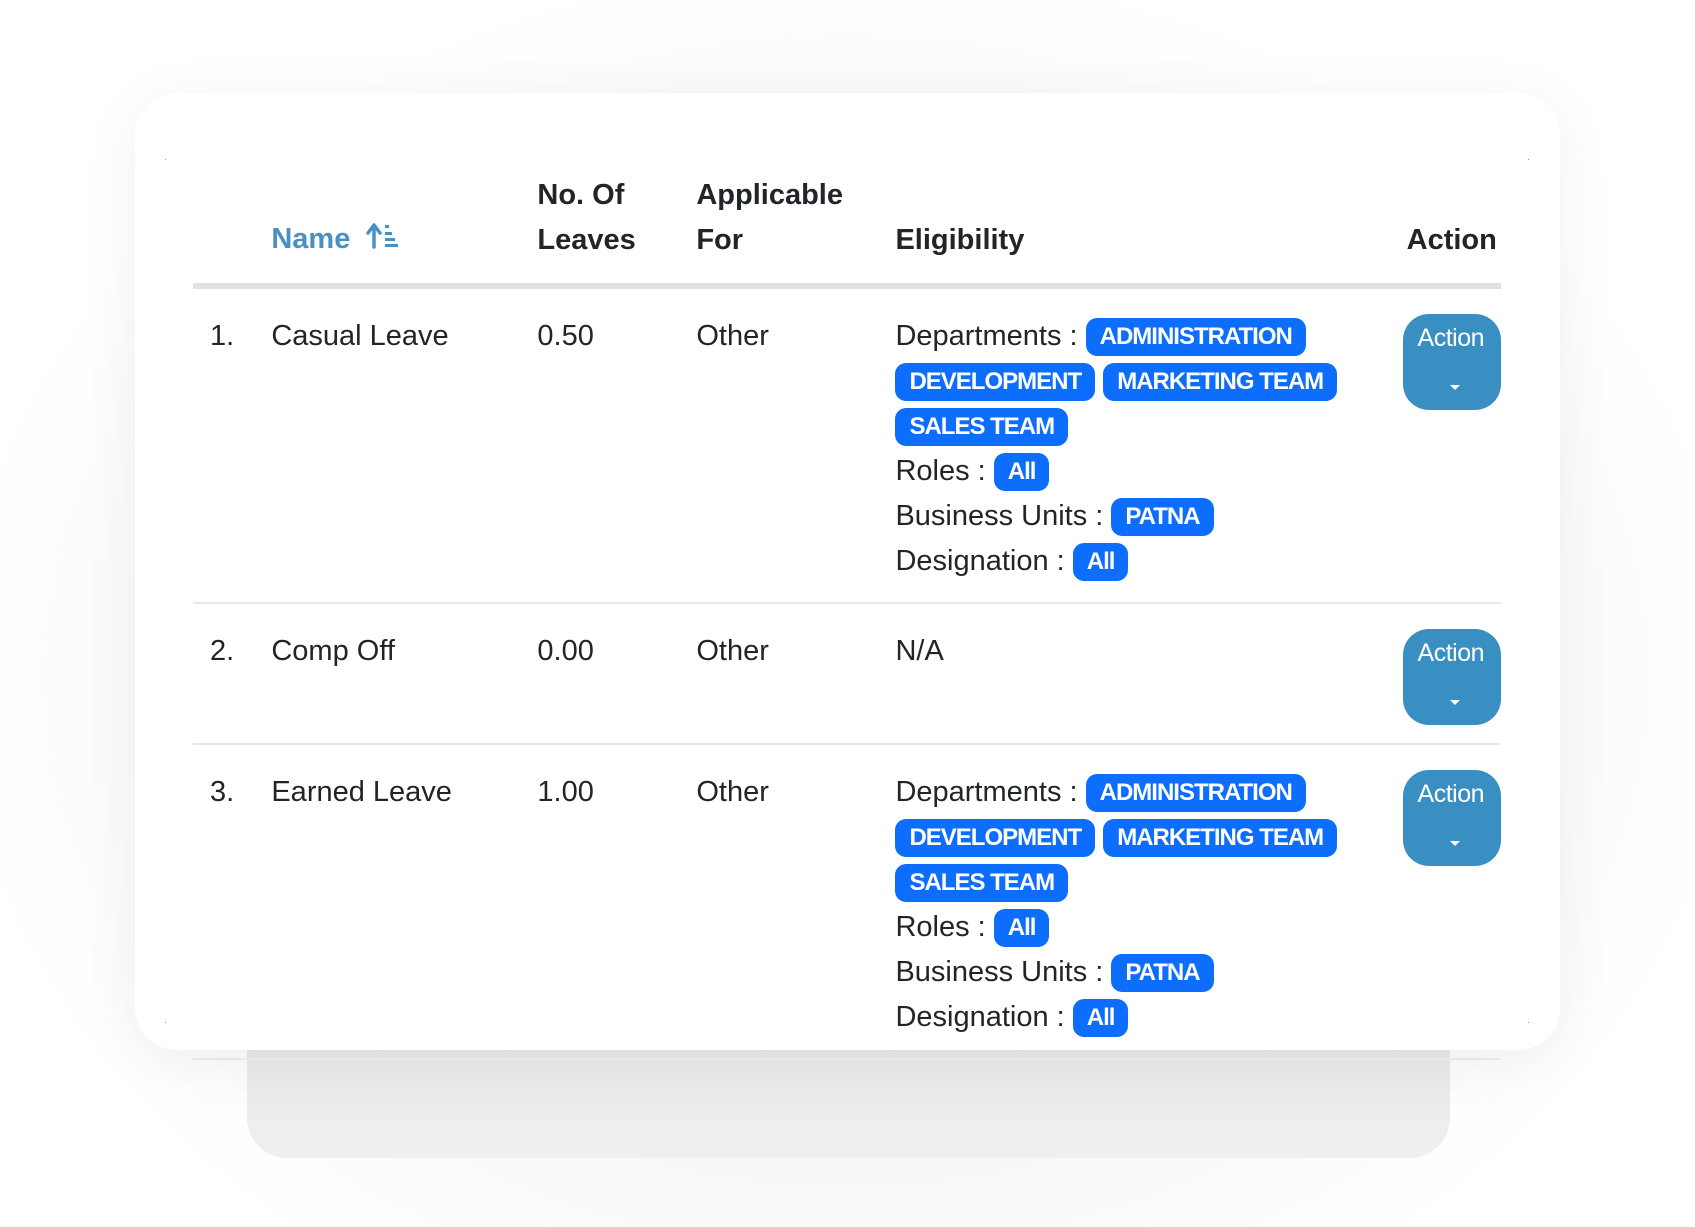 This screenshot has width=1695, height=1227. What do you see at coordinates (232, 902) in the screenshot?
I see `row-index: 3.` at bounding box center [232, 902].